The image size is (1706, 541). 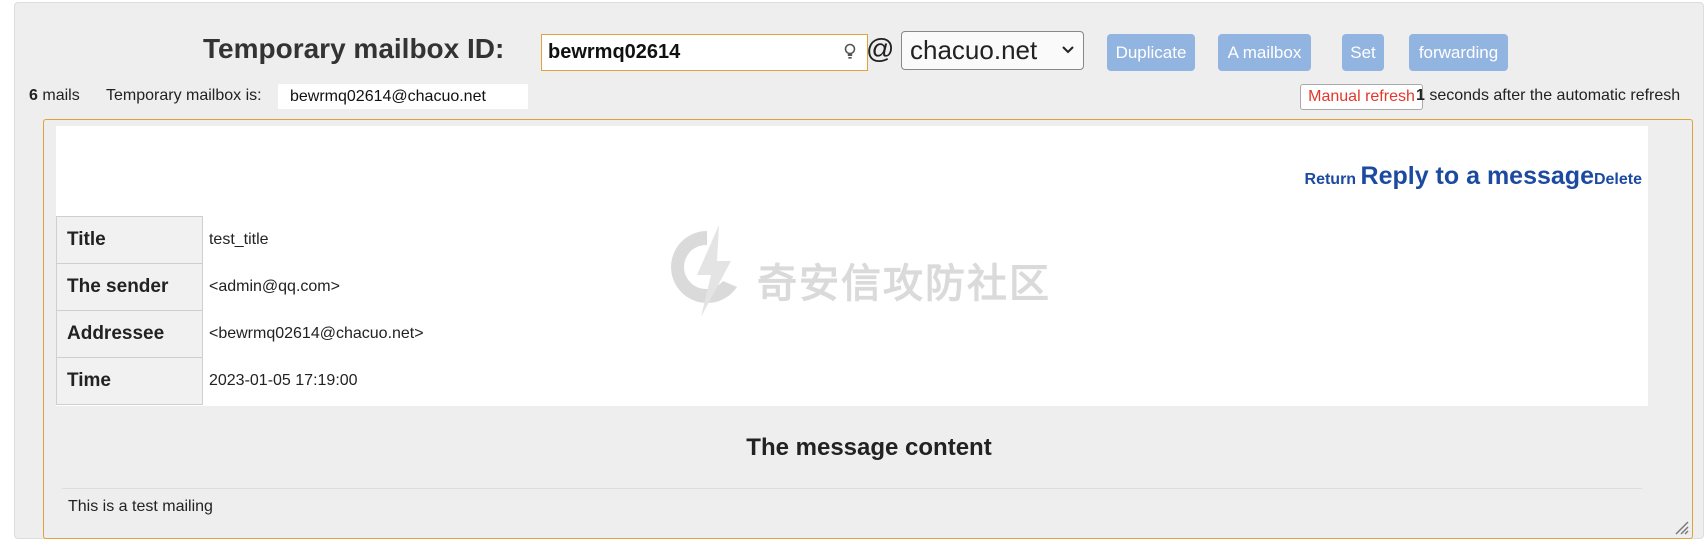 I want to click on forwarding-button: forwarding, so click(x=1458, y=52).